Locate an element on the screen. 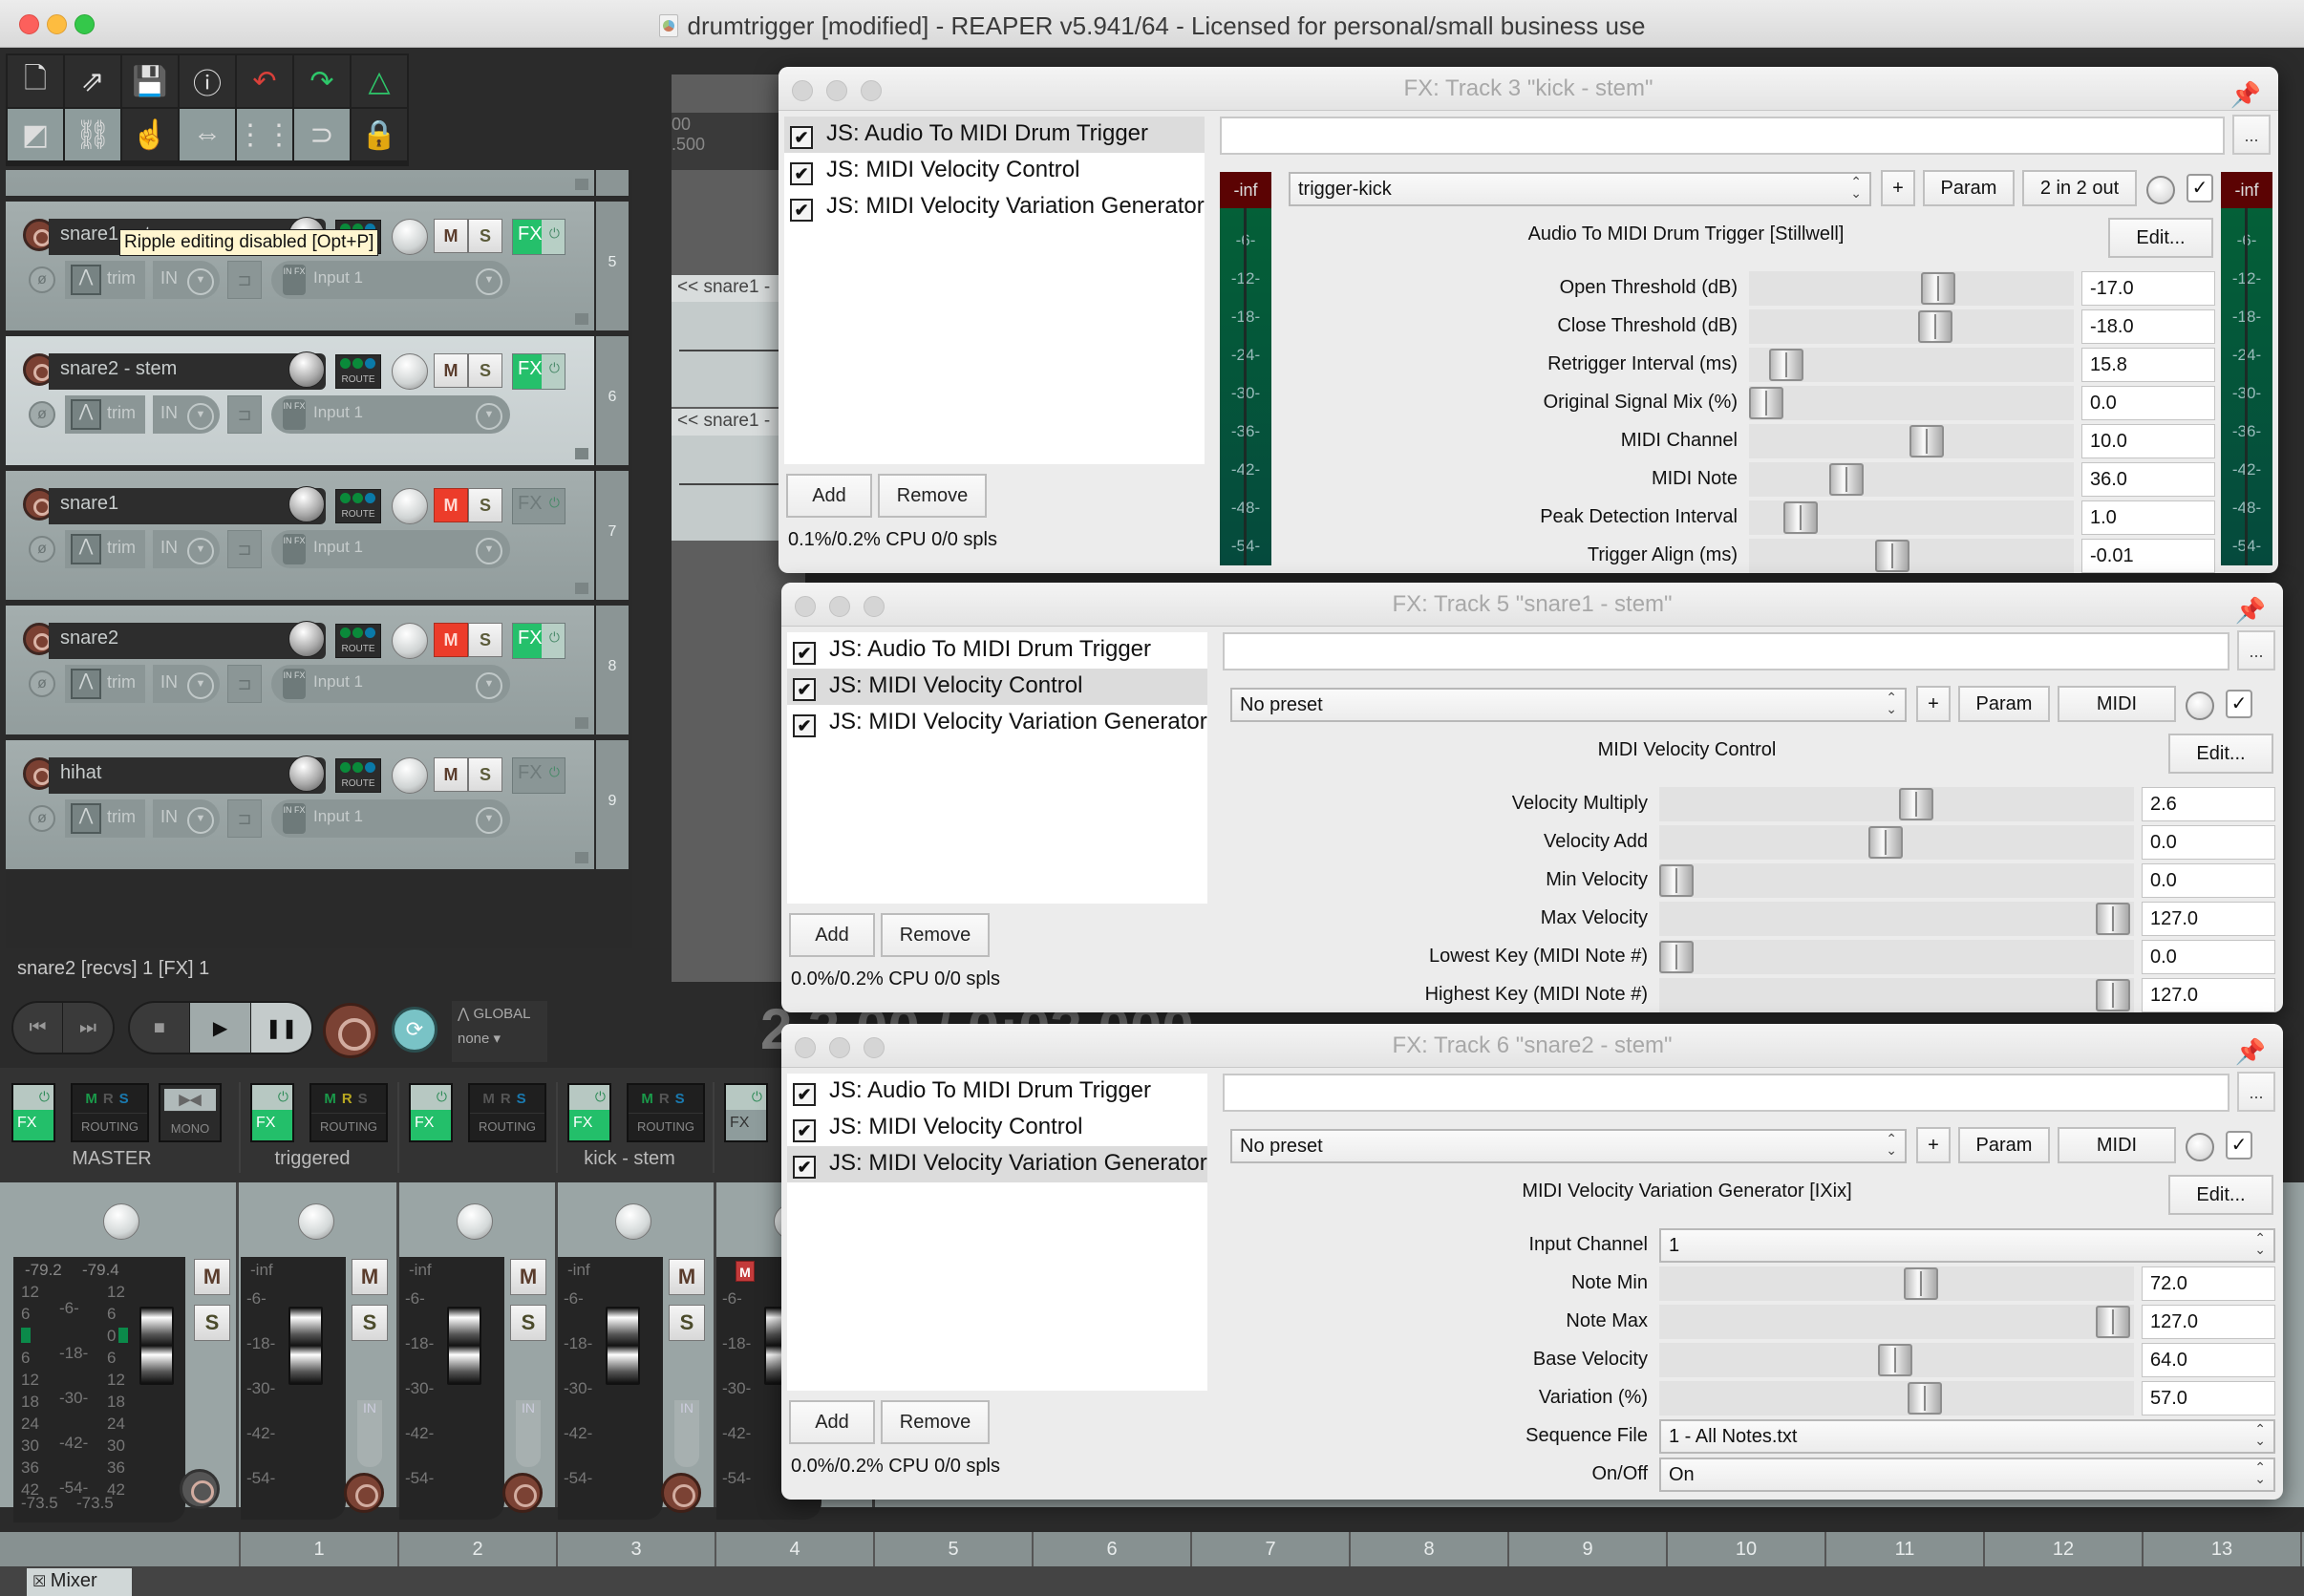 This screenshot has height=1596, width=2304. param-value-field: -17.0 is located at coordinates (2148, 288).